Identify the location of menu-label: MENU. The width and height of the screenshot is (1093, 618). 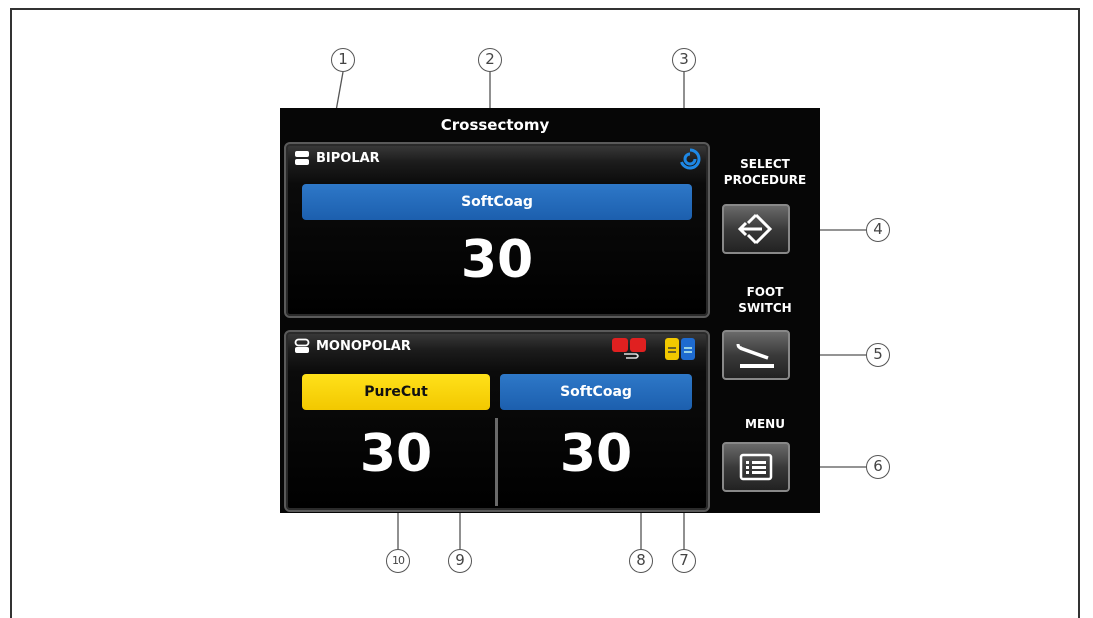
(765, 424).